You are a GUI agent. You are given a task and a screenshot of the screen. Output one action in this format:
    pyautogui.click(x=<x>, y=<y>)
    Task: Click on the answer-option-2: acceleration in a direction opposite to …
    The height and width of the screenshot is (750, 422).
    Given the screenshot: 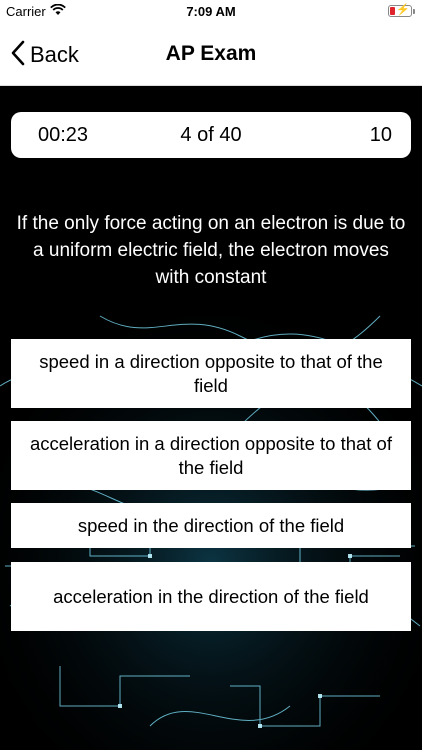 What is the action you would take?
    pyautogui.click(x=211, y=455)
    